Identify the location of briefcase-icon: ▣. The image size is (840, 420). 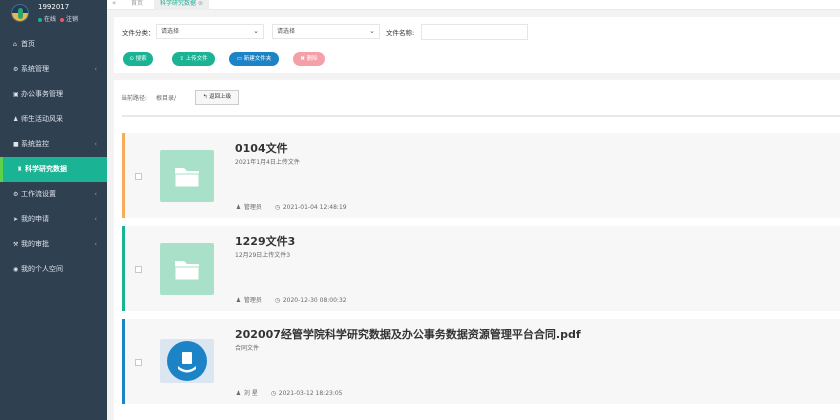
(16, 94).